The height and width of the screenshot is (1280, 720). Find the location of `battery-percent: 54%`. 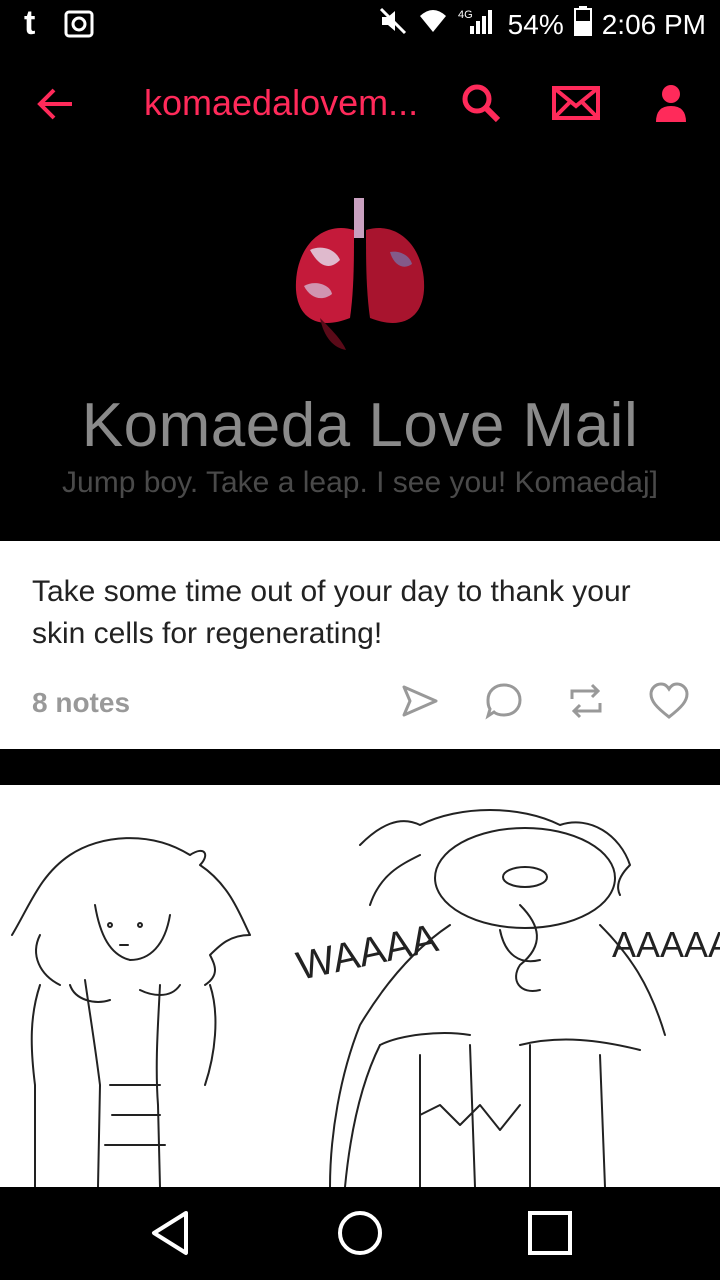

battery-percent: 54% is located at coordinates (535, 24).